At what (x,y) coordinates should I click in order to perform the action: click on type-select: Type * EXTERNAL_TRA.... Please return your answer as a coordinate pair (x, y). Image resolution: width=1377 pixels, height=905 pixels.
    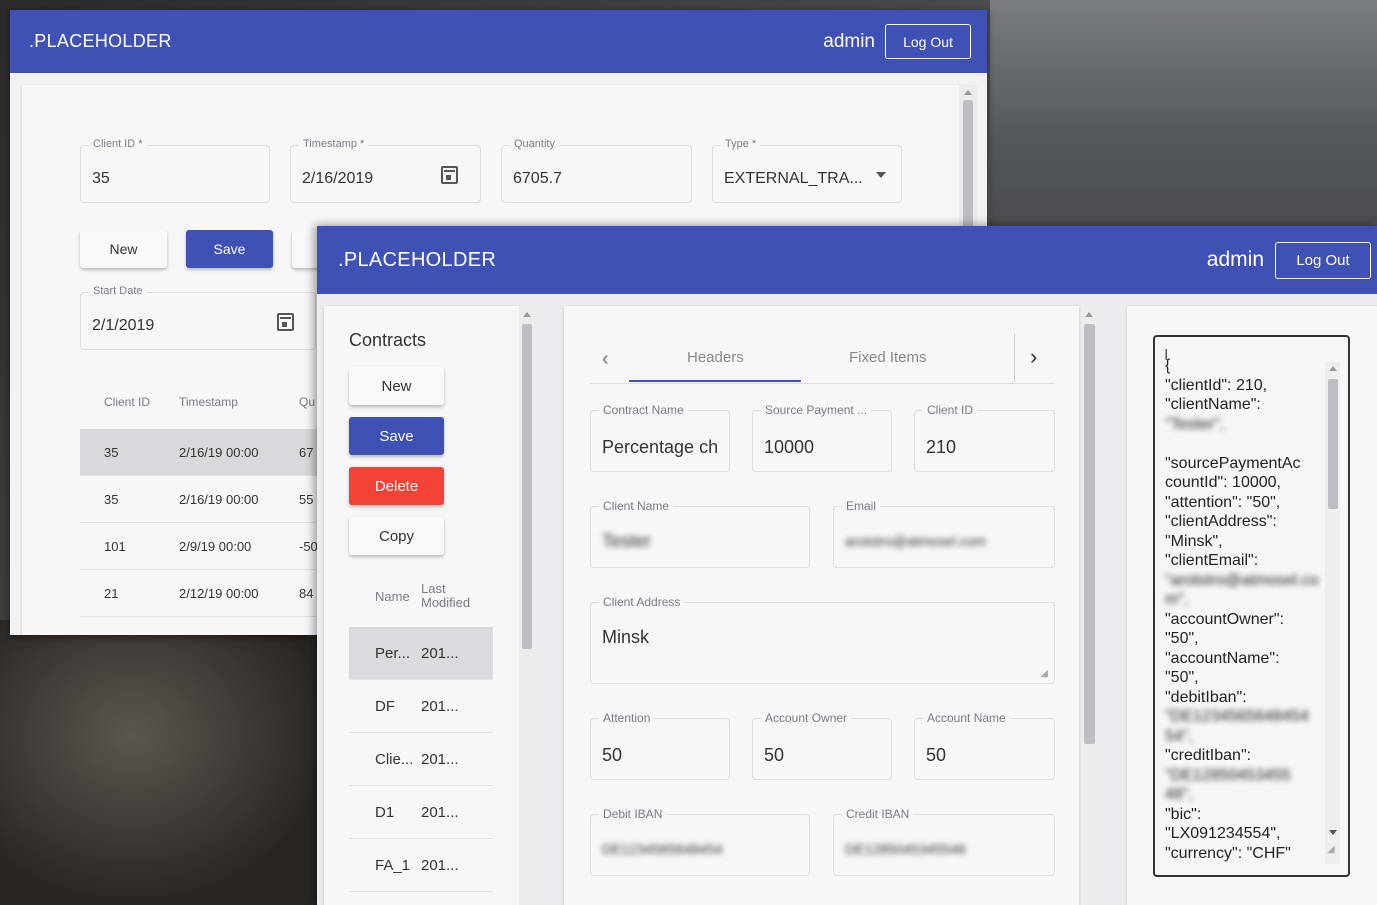
    Looking at the image, I should click on (807, 170).